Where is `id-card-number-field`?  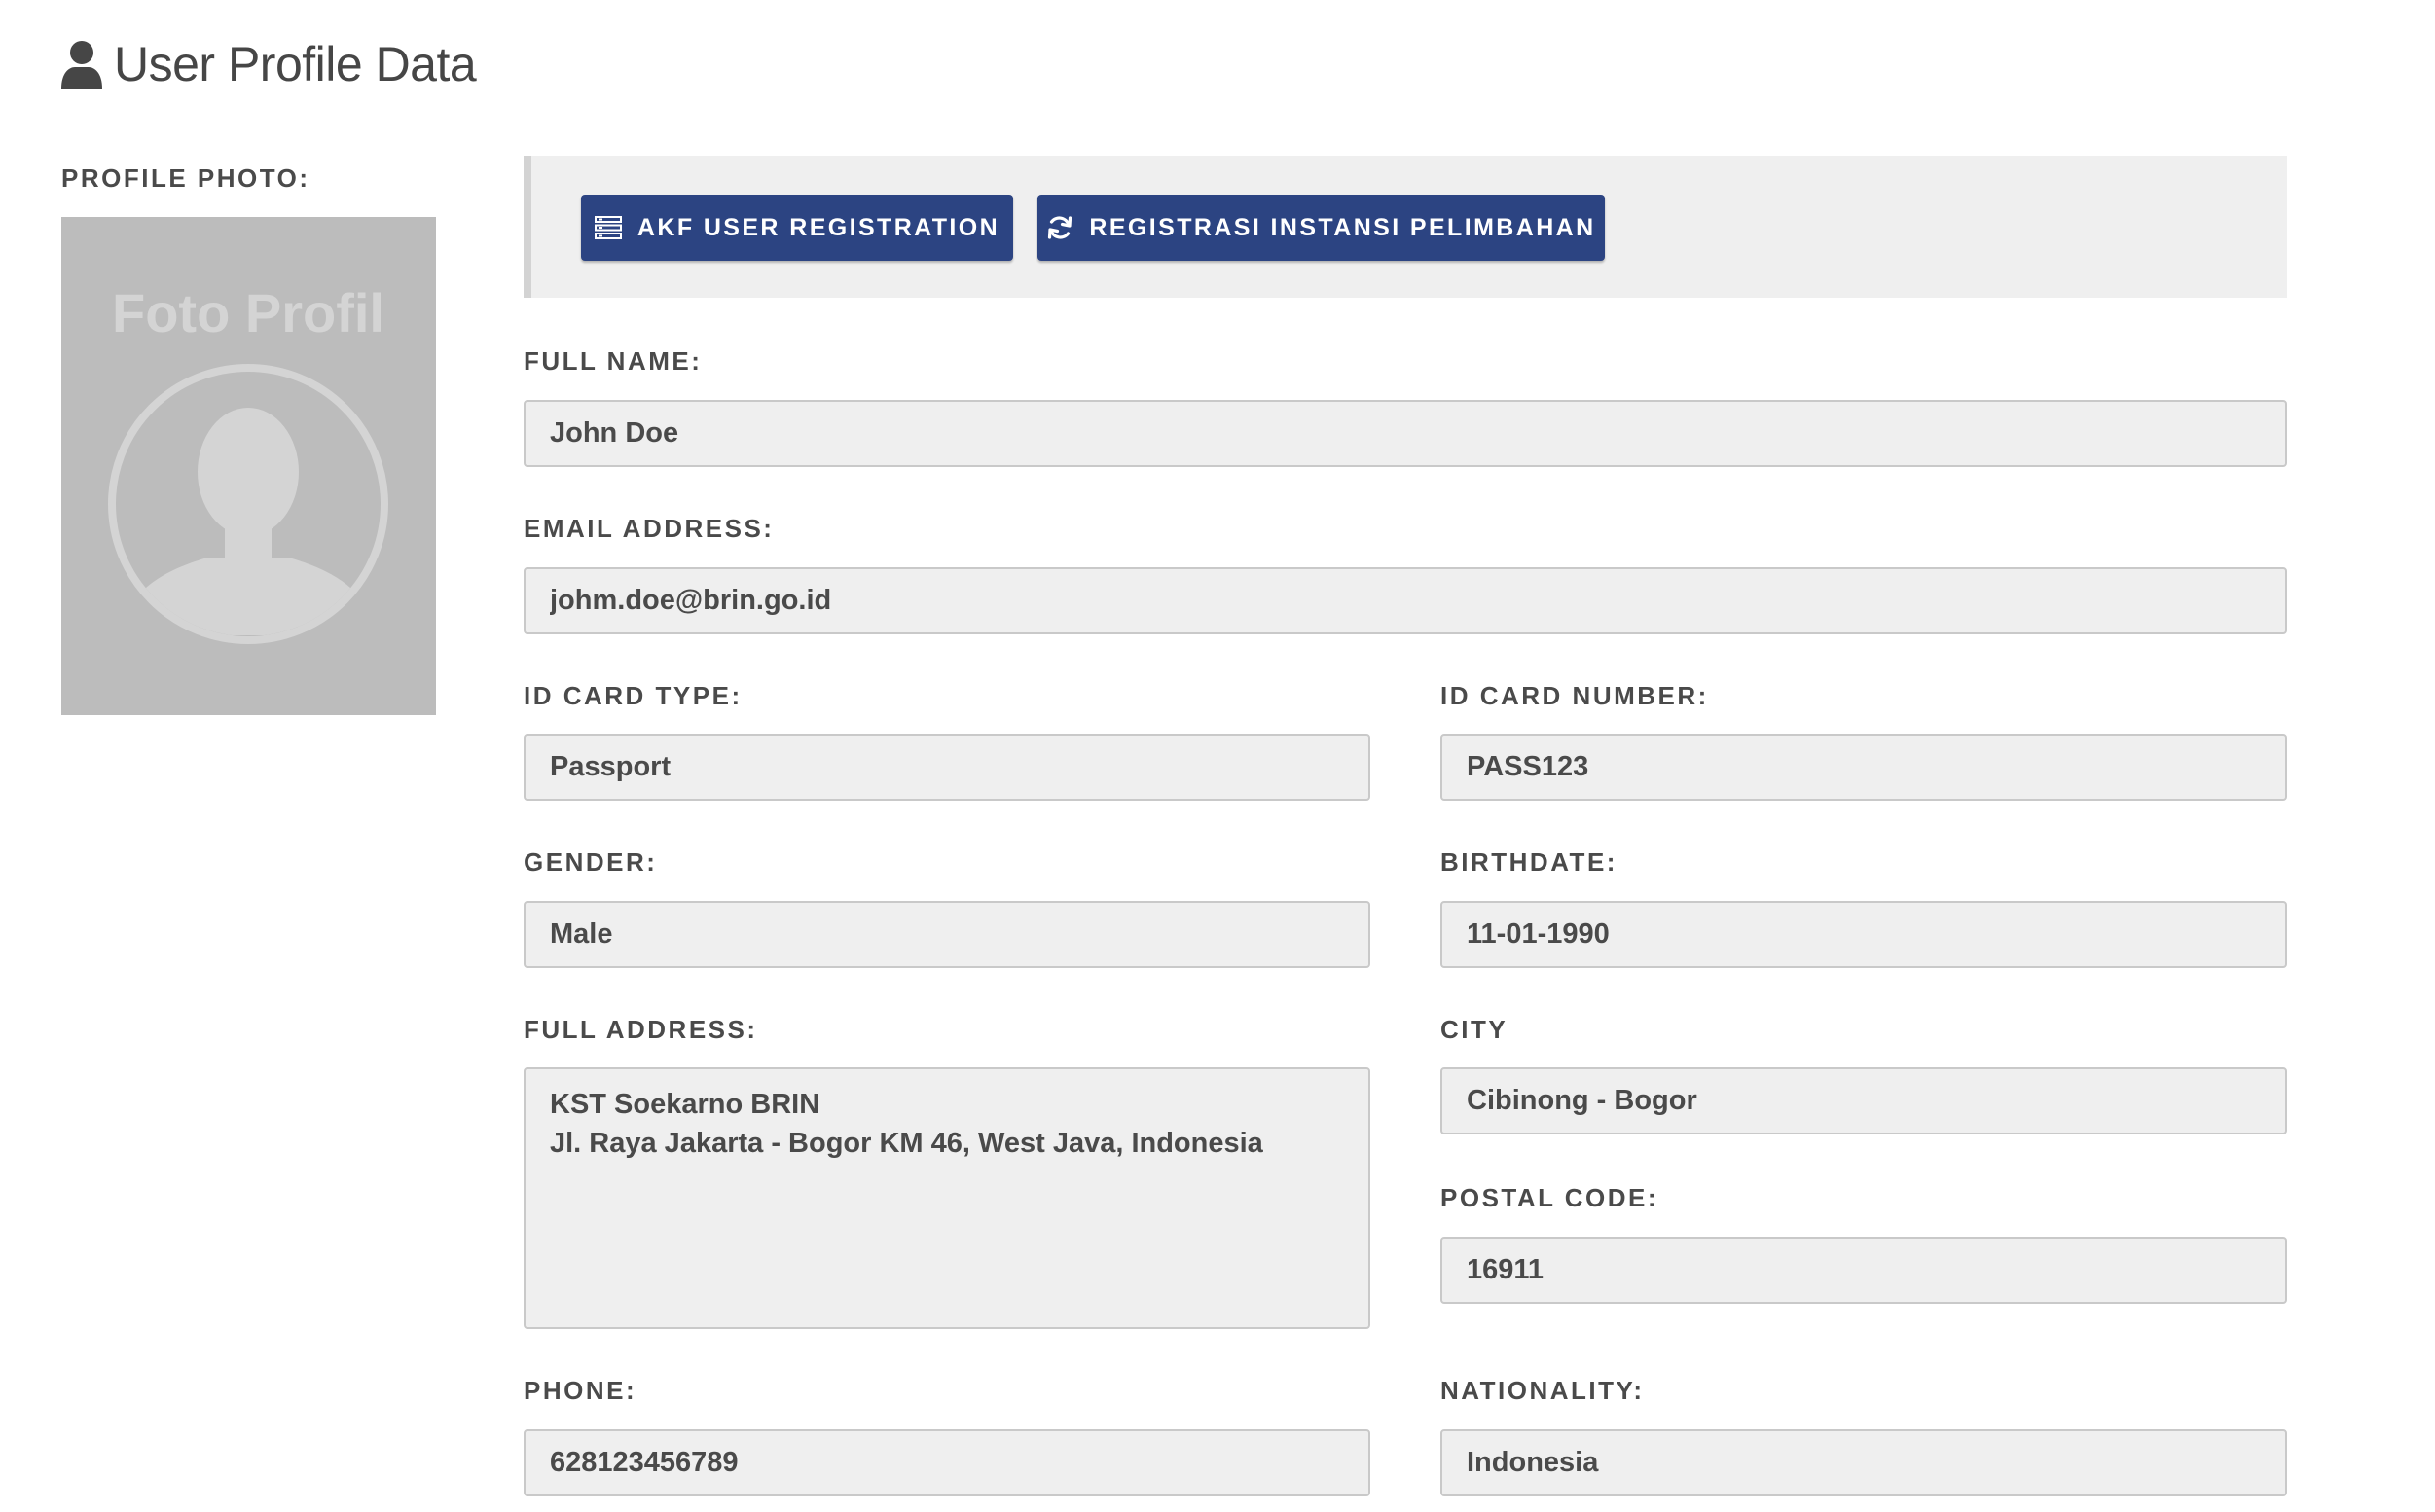
id-card-number-field is located at coordinates (1864, 767).